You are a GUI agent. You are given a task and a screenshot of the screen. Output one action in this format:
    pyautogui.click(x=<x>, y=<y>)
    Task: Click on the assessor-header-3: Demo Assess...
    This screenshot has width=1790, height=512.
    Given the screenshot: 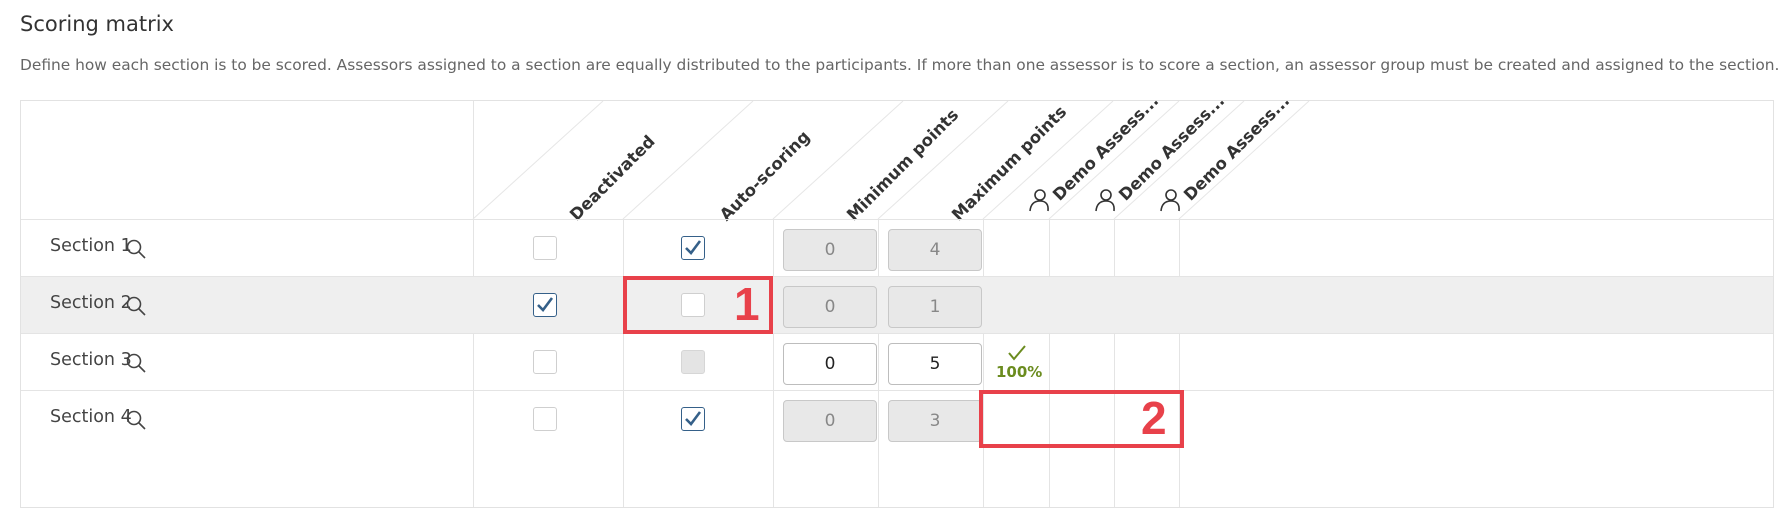 What is the action you would take?
    pyautogui.click(x=1225, y=155)
    